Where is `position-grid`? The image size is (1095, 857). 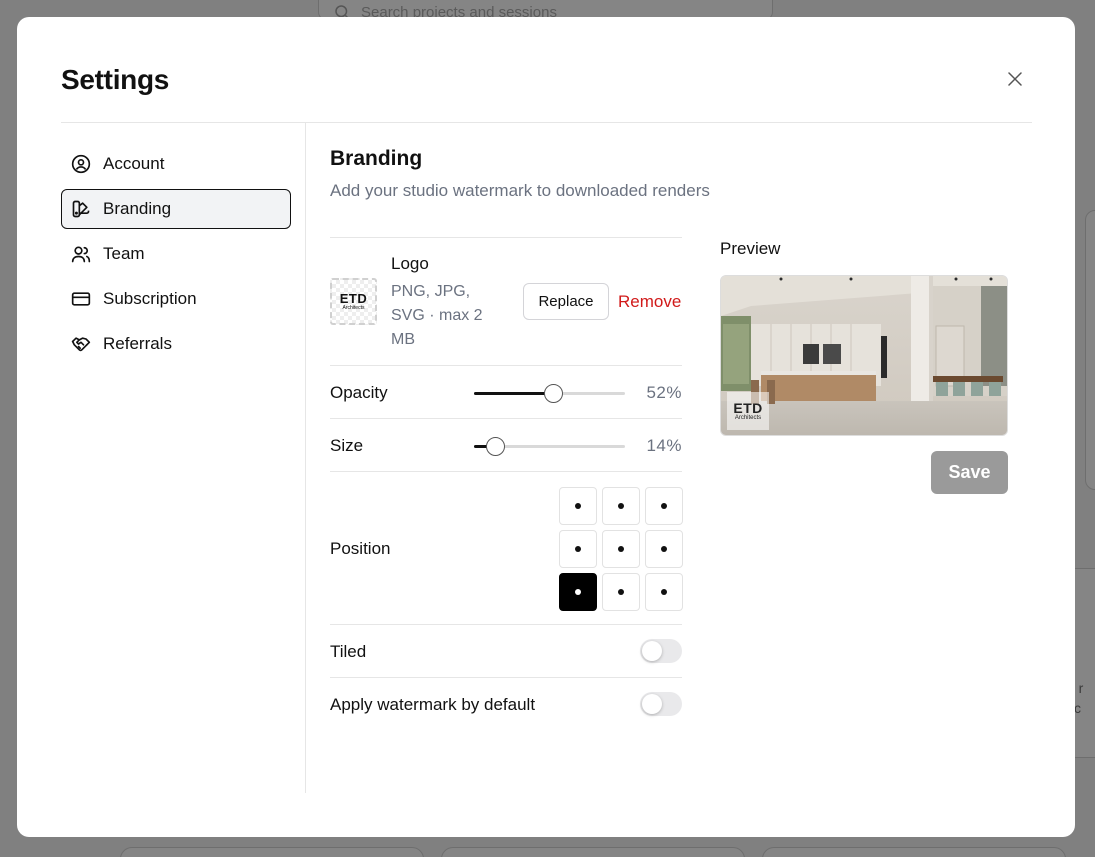
position-grid is located at coordinates (621, 549).